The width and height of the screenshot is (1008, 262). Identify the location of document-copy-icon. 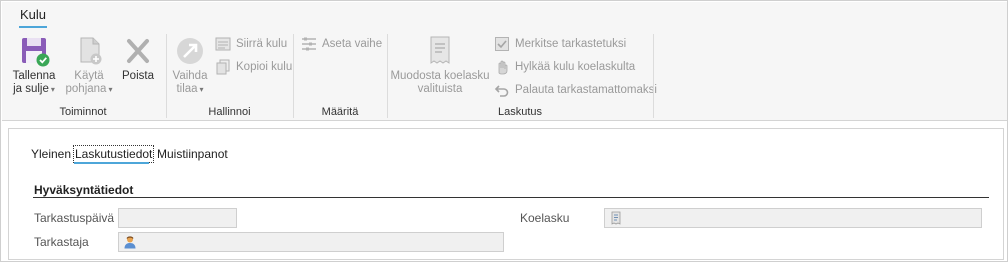
(91, 51).